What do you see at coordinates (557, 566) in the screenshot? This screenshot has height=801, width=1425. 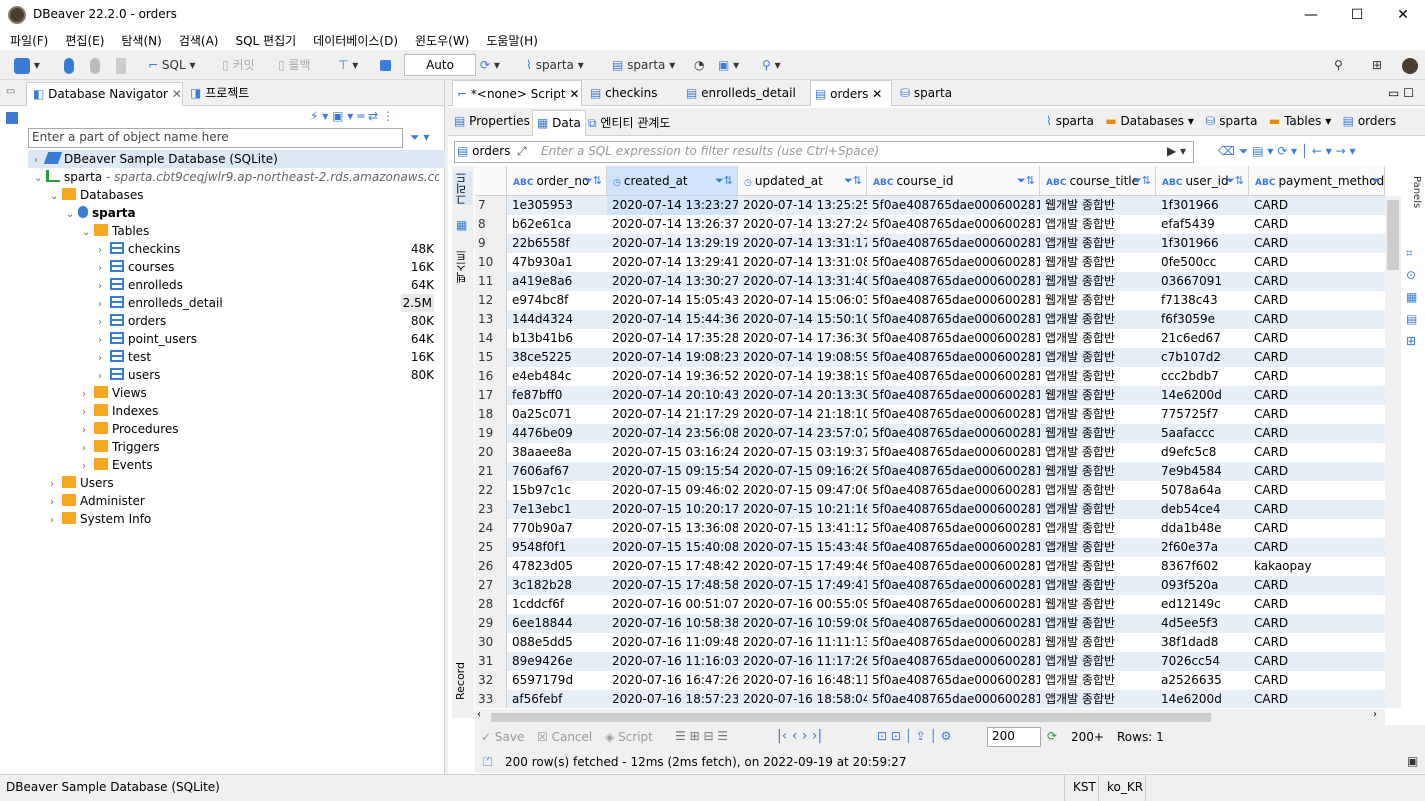 I see `table-cell: 47823d05` at bounding box center [557, 566].